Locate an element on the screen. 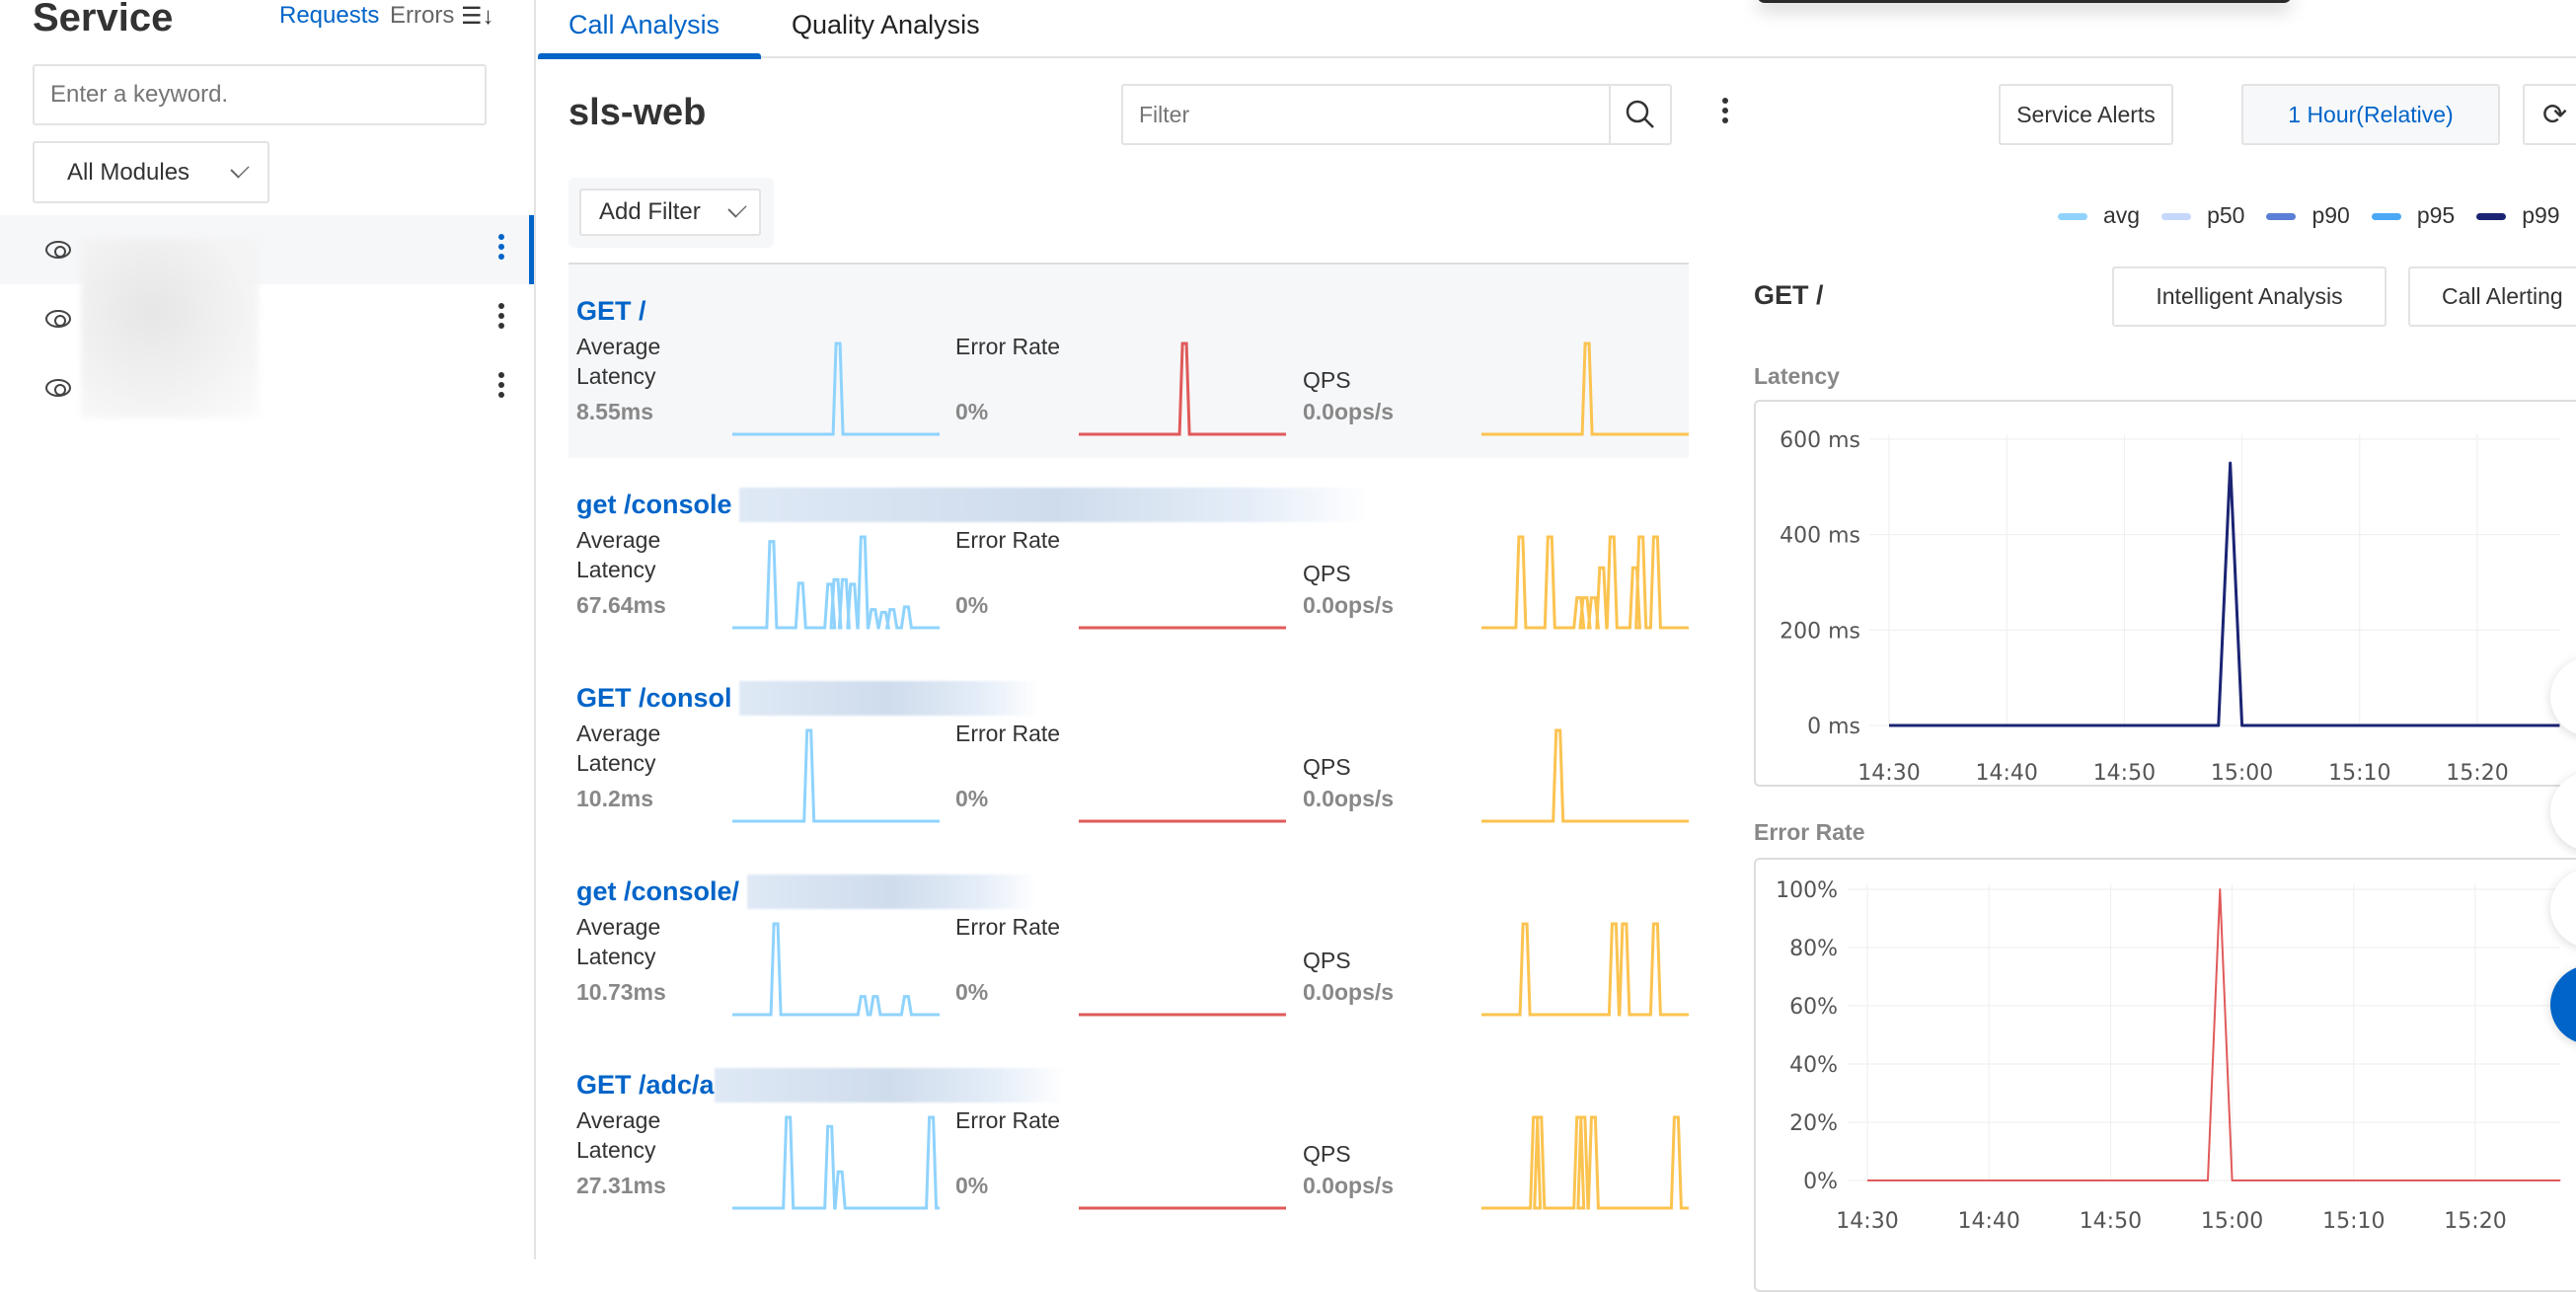  y-tick-label: 600 ms is located at coordinates (1820, 440).